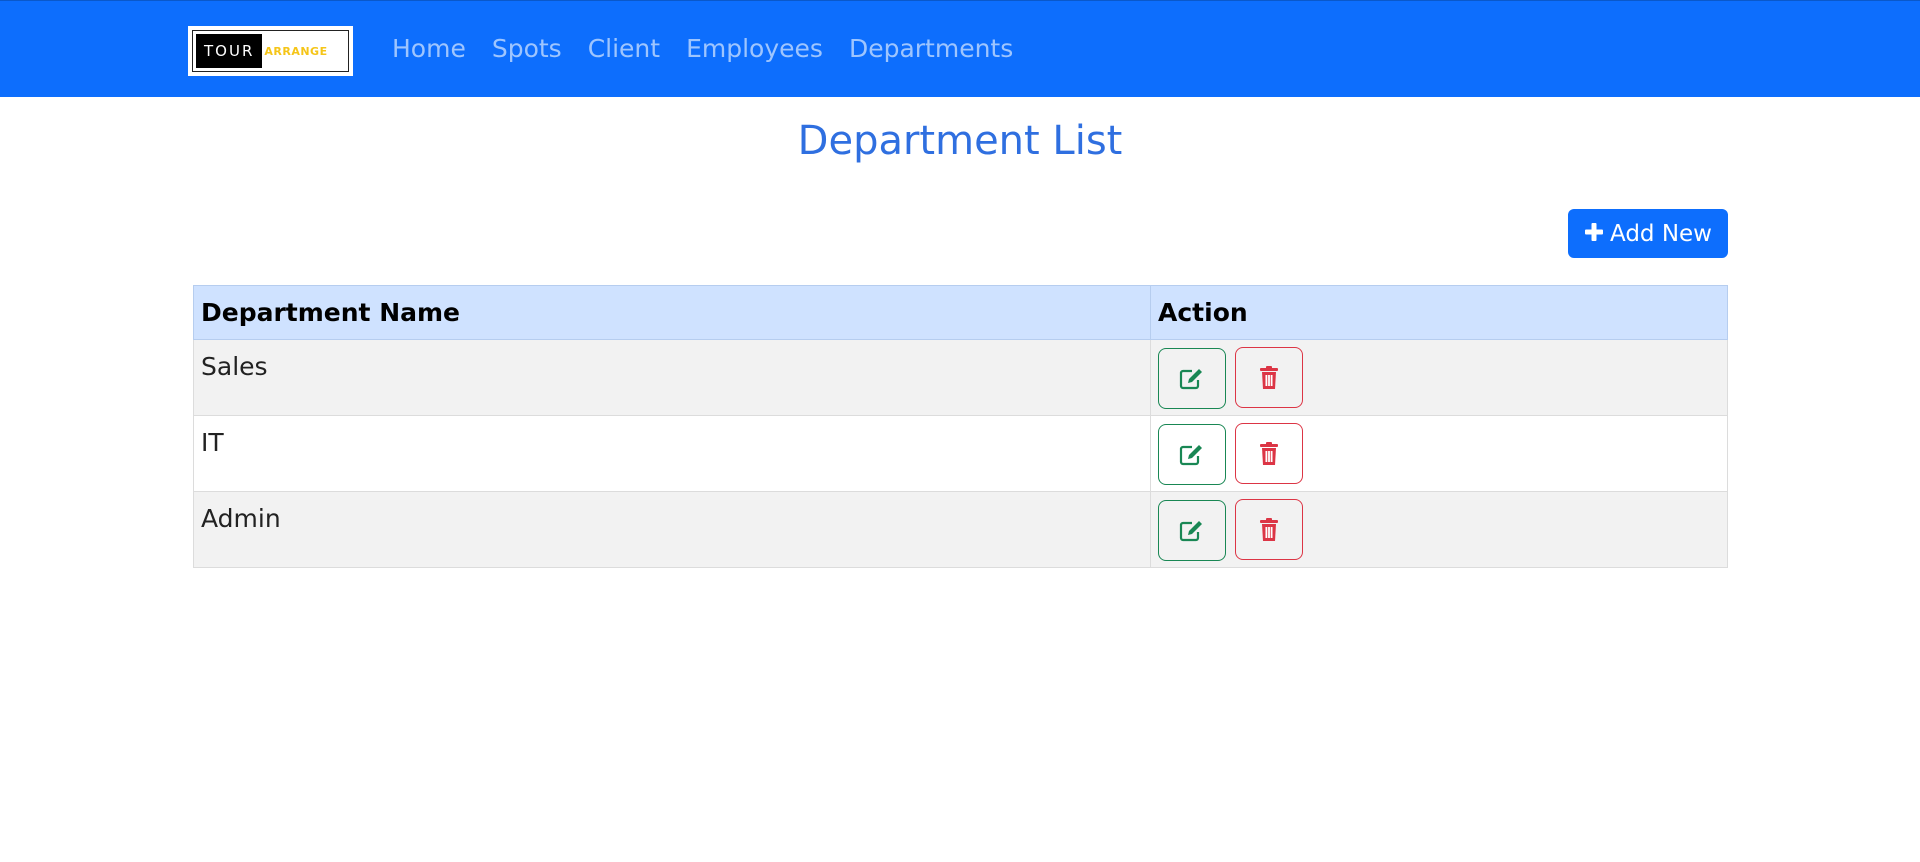 This screenshot has height=862, width=1920. What do you see at coordinates (229, 51) in the screenshot?
I see `brand-tour-text: TOUR` at bounding box center [229, 51].